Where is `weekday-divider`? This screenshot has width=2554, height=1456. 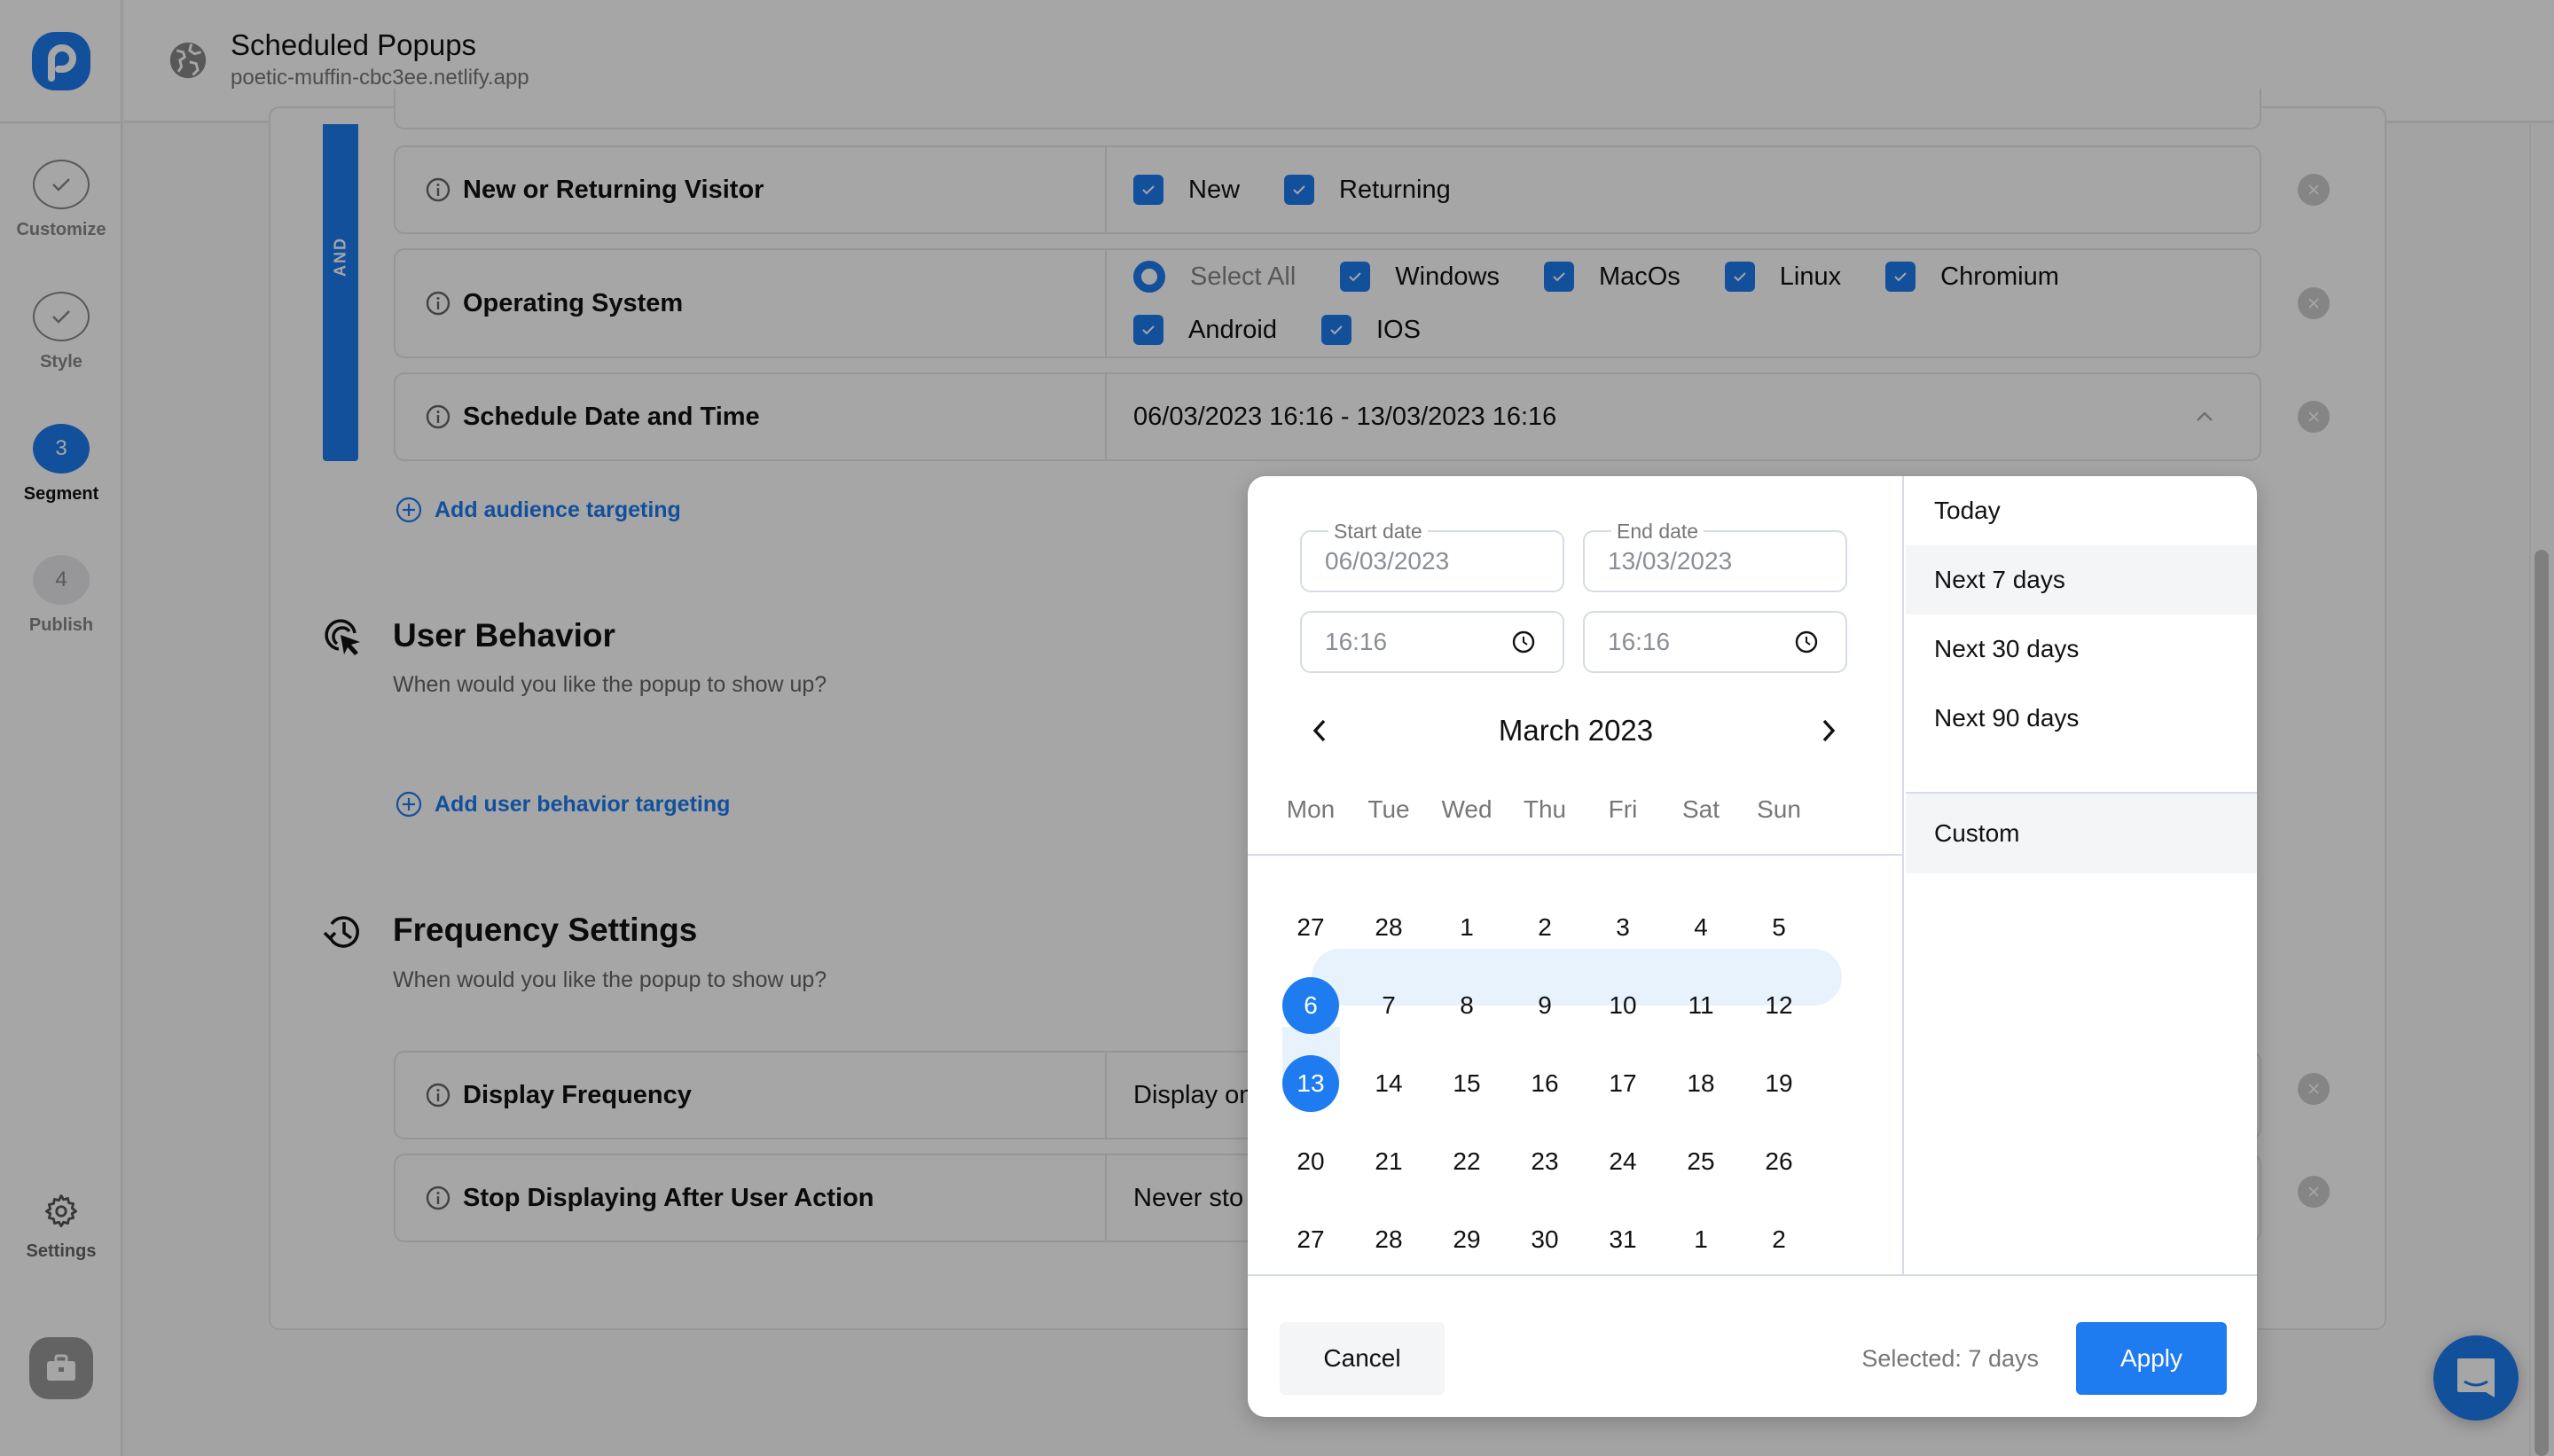 weekday-divider is located at coordinates (1576, 855).